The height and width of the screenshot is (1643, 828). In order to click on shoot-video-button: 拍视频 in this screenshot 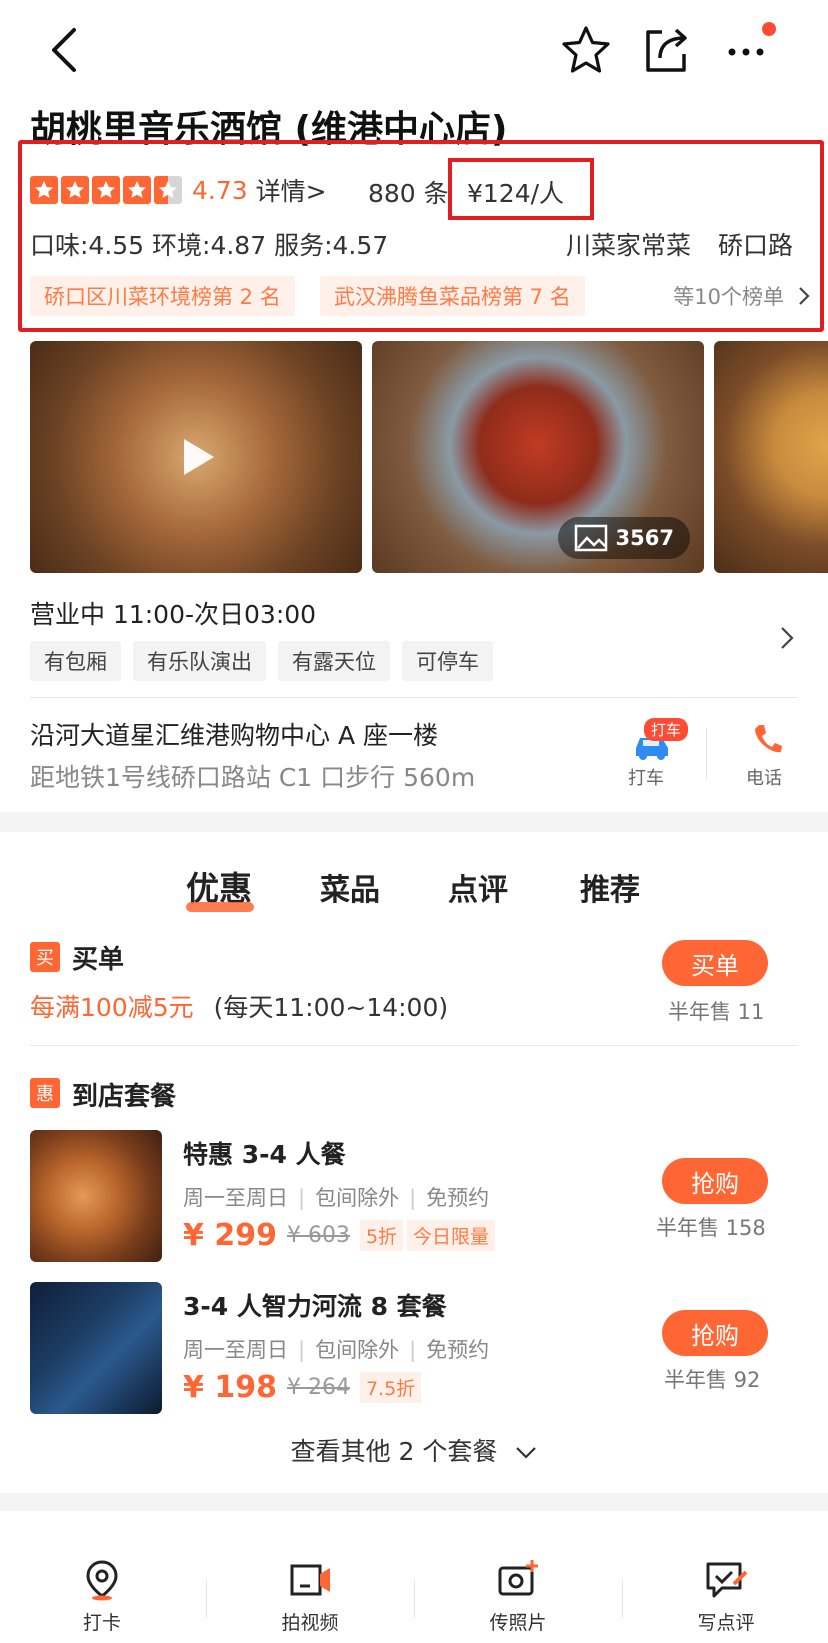, I will do `click(310, 1596)`.